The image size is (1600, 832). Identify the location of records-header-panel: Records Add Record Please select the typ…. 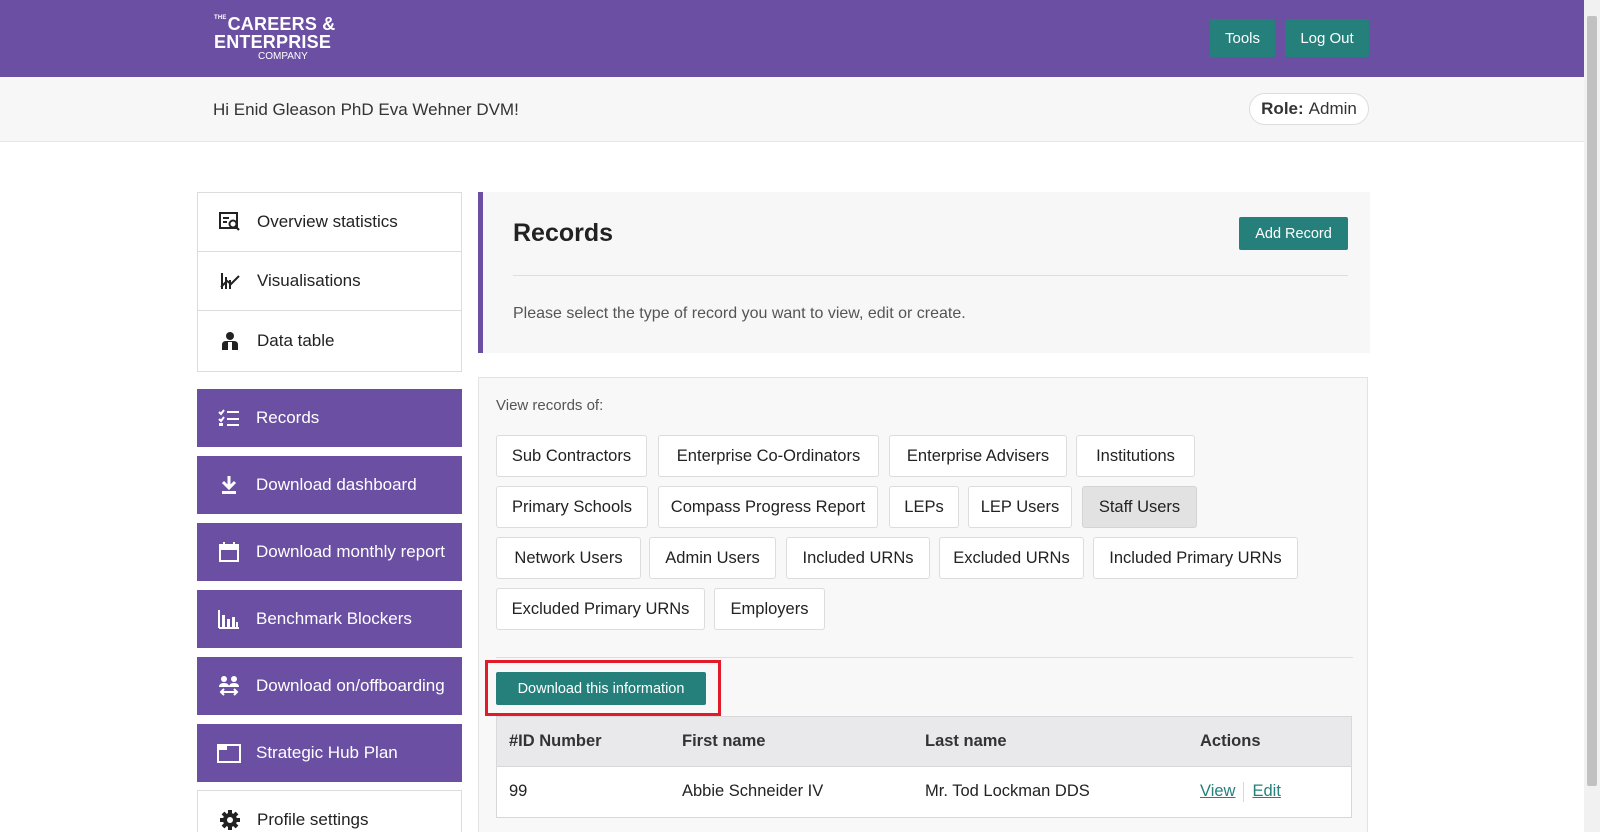
(924, 272).